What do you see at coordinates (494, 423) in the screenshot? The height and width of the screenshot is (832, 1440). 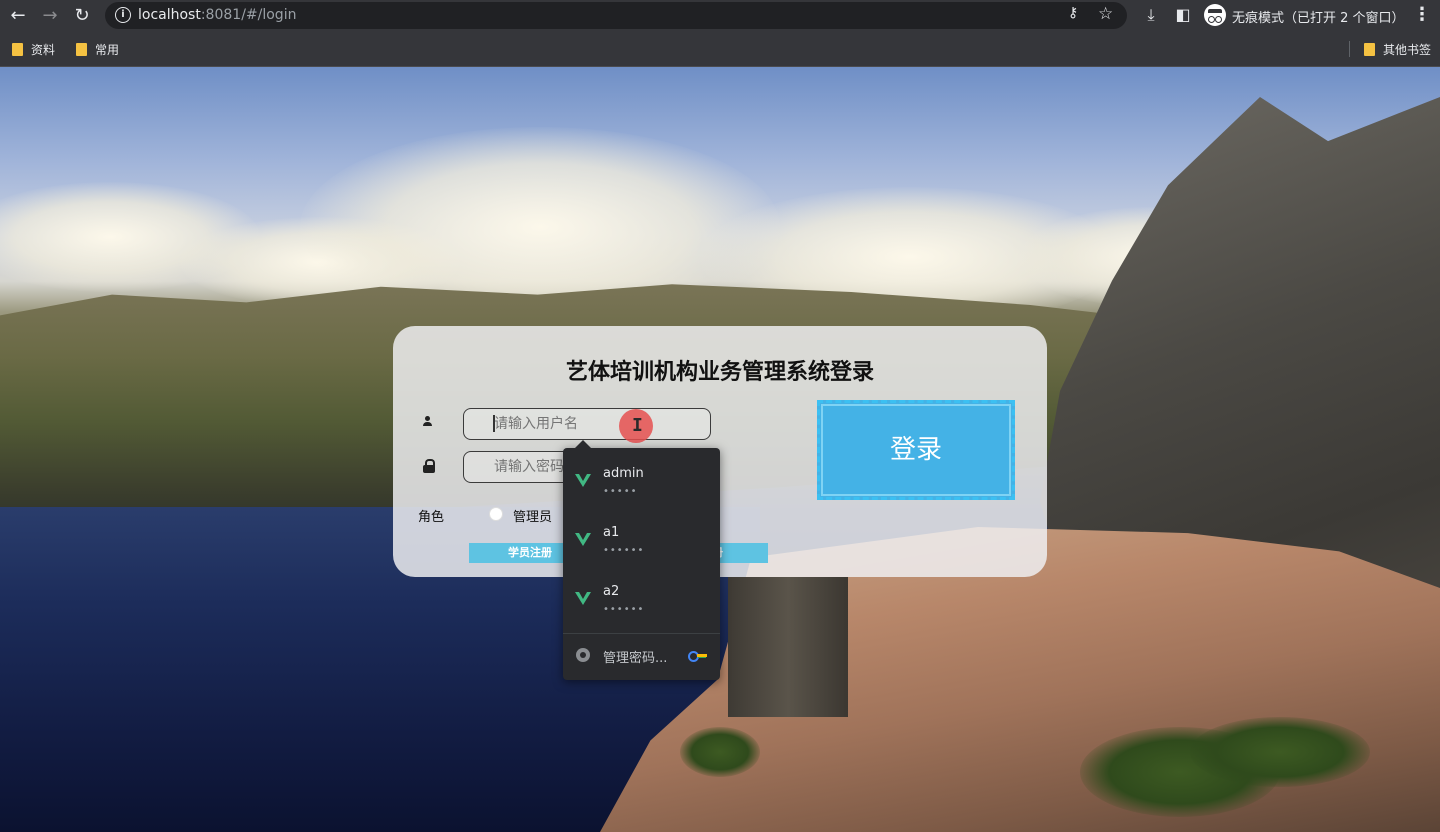 I see `text-caret` at bounding box center [494, 423].